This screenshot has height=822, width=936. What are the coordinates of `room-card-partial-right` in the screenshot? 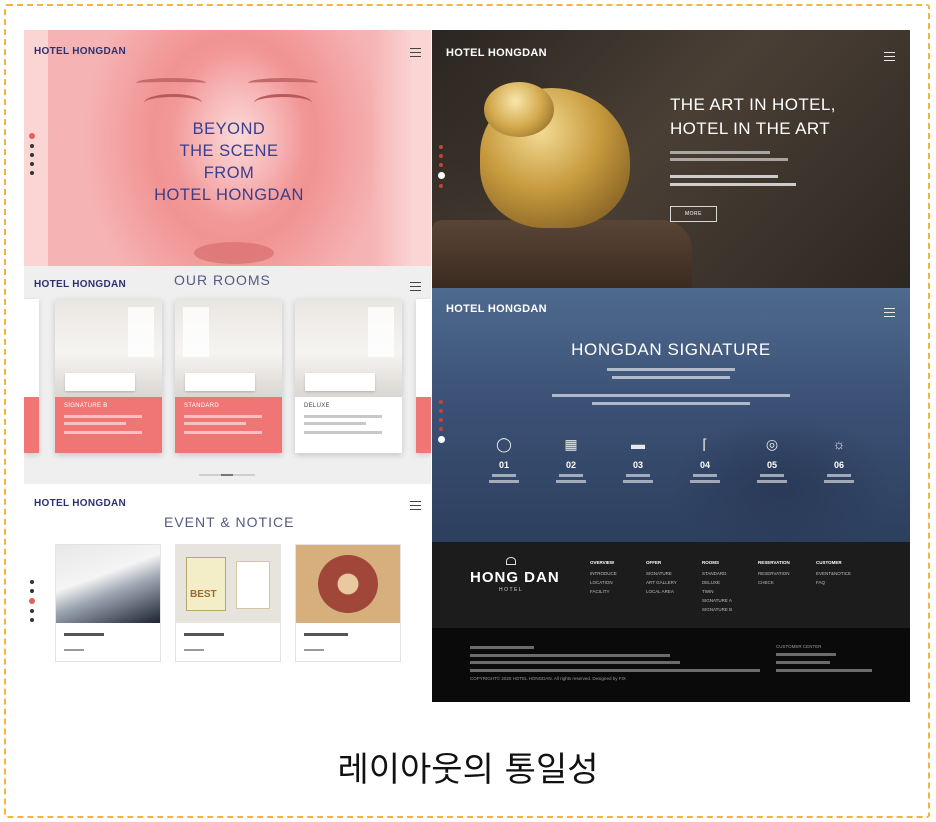 It's located at (423, 376).